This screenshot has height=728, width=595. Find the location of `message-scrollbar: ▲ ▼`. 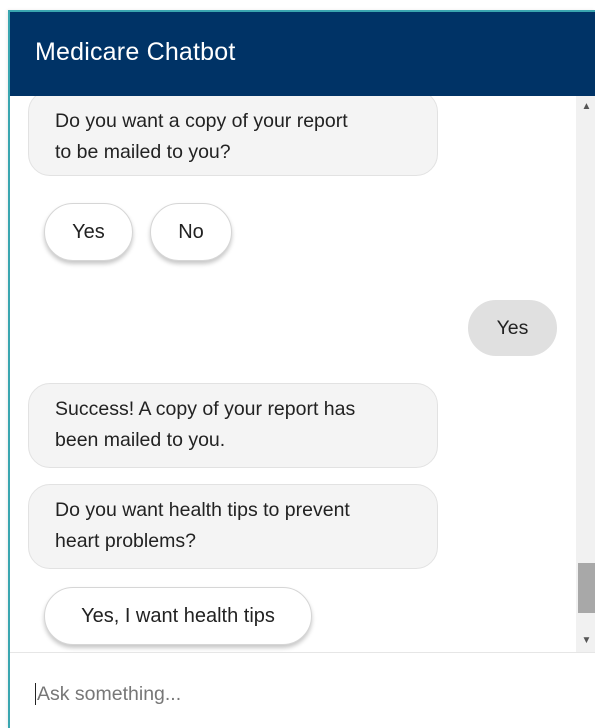

message-scrollbar: ▲ ▼ is located at coordinates (585, 374).